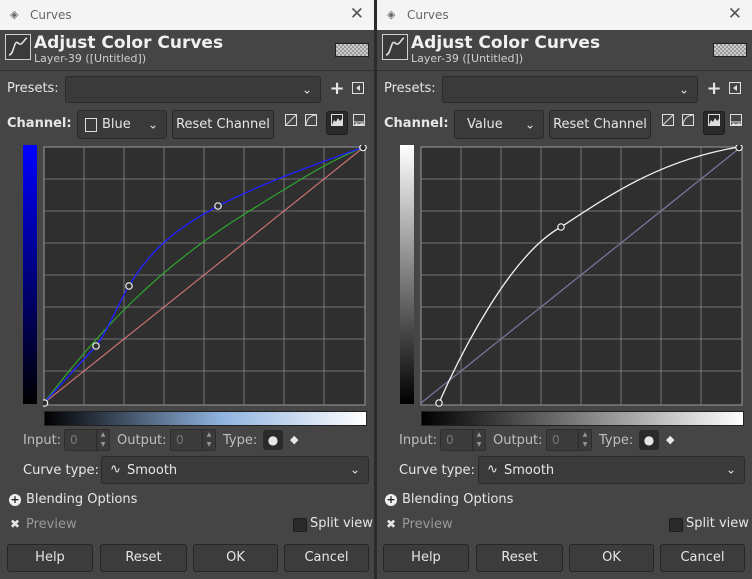  I want to click on channel-combo: Value ⌄, so click(499, 124).